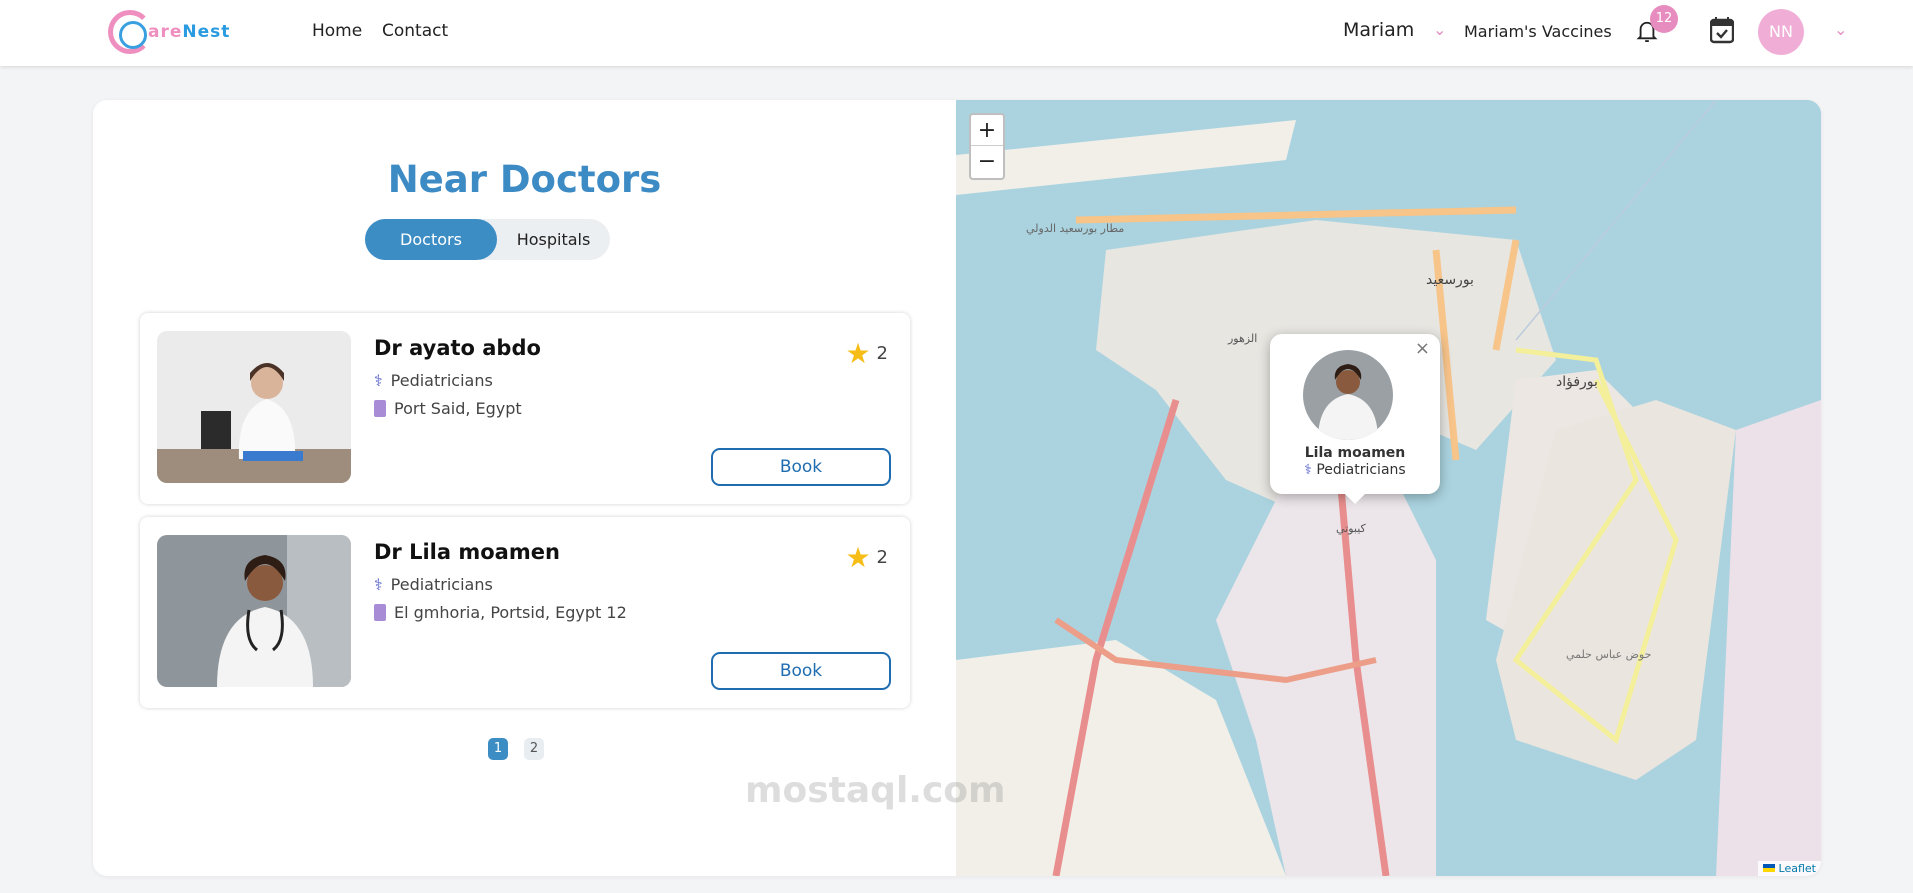 This screenshot has height=893, width=1913. What do you see at coordinates (1355, 453) in the screenshot?
I see `popup-doctor-name: Lila moamen` at bounding box center [1355, 453].